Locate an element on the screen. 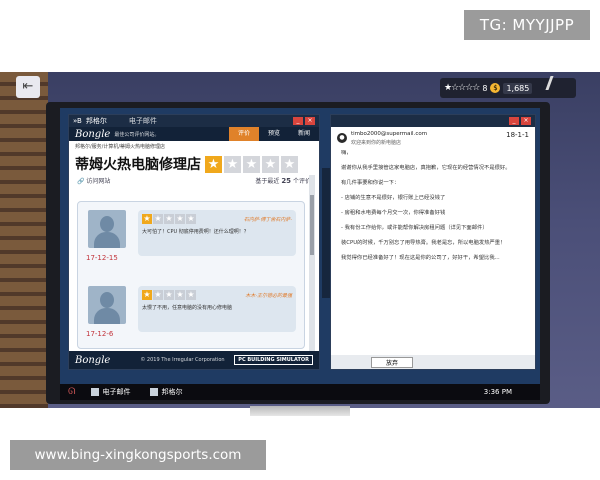 The image size is (600, 480). shop-rating: ★ ★ ★ ★ ★ is located at coordinates (251, 164).